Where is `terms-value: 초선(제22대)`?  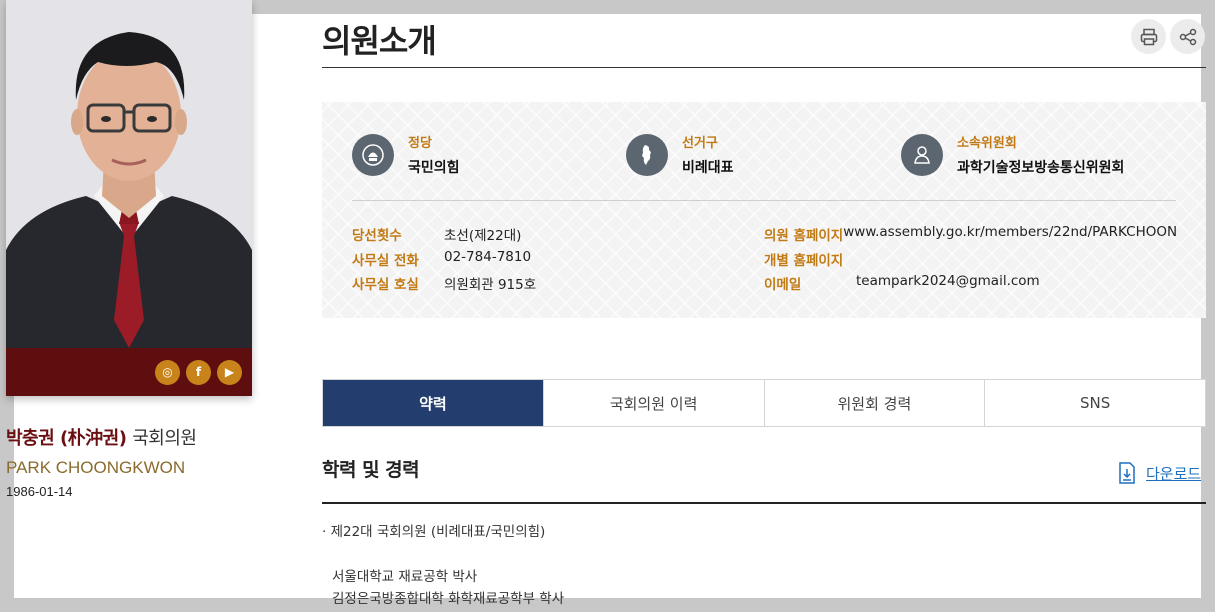 terms-value: 초선(제22대) is located at coordinates (483, 236).